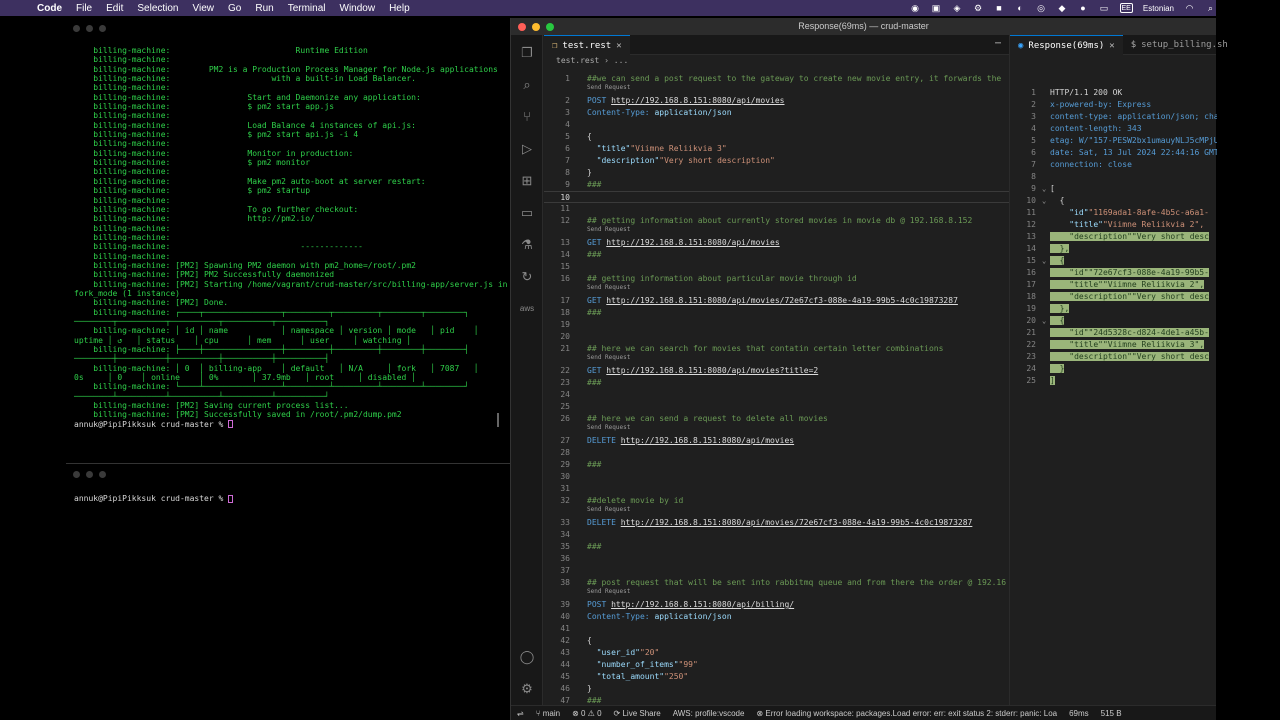 The height and width of the screenshot is (720, 1280). I want to click on source-control-icon: ⑂, so click(527, 117).